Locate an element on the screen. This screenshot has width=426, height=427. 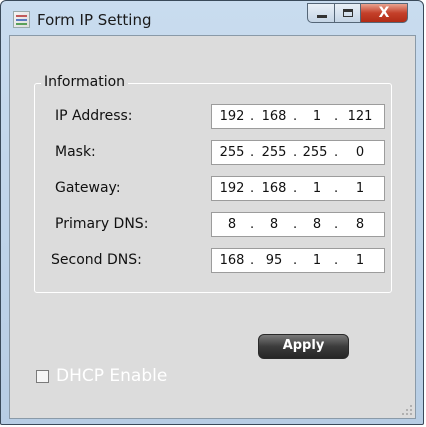
app-icon is located at coordinates (21, 19).